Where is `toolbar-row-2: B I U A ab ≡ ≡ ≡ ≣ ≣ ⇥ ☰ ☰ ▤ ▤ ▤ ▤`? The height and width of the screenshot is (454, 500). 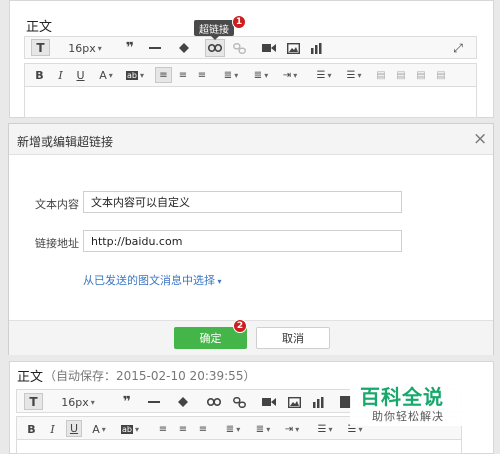 toolbar-row-2: B I U A ab ≡ ≡ ≡ ≣ ≣ ⇥ ☰ ☰ ▤ ▤ ▤ ▤ is located at coordinates (250, 75).